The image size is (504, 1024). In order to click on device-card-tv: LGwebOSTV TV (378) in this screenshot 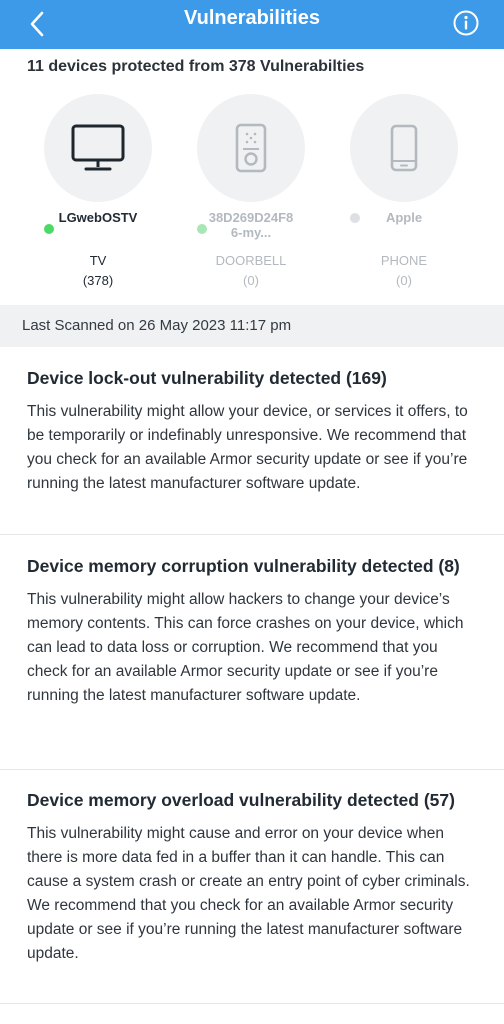, I will do `click(98, 191)`.